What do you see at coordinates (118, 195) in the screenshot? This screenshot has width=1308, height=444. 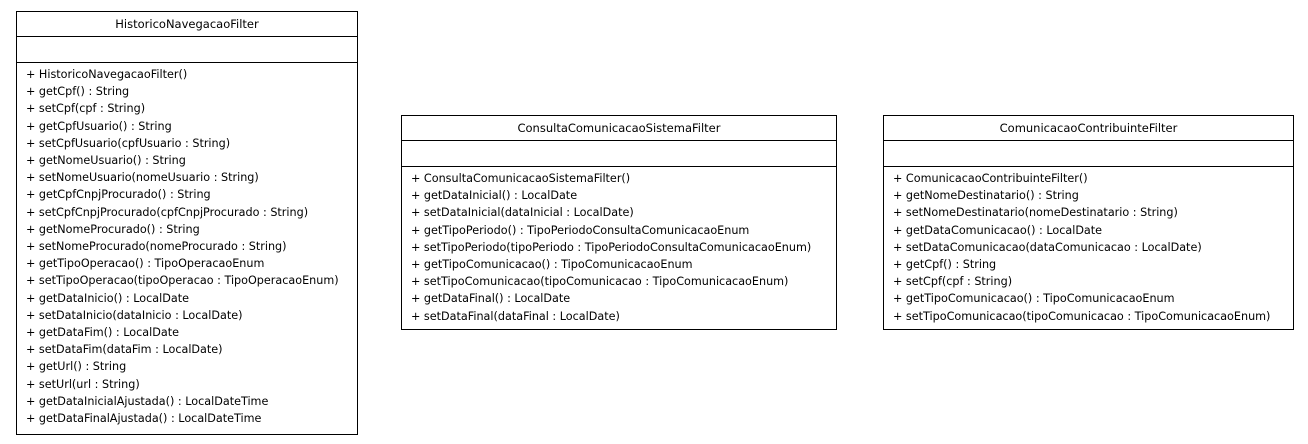 I see `method-signature: + getCpfCnpjProcurado() : String` at bounding box center [118, 195].